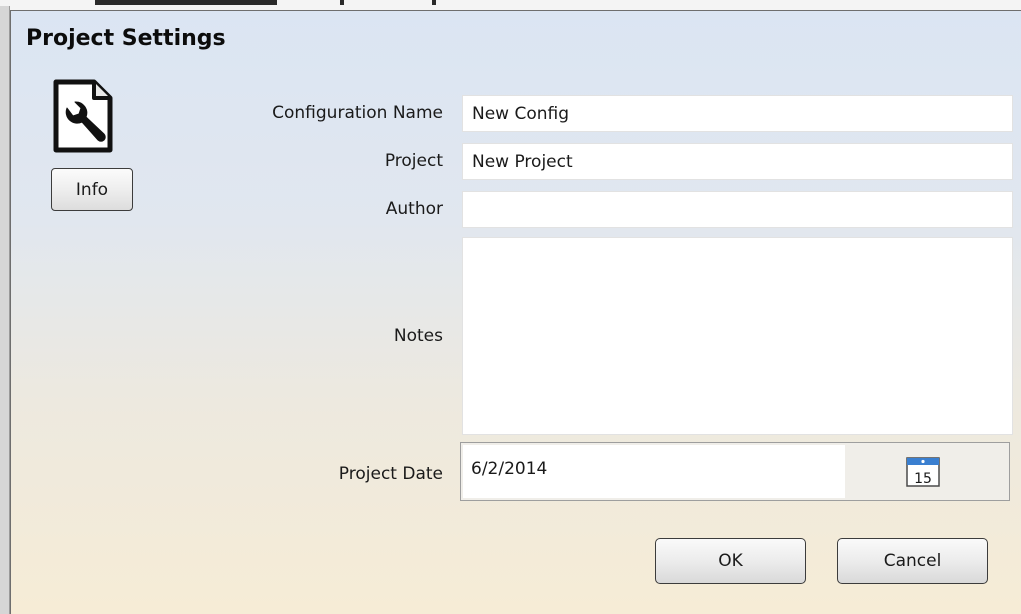 The width and height of the screenshot is (1021, 614). Describe the element at coordinates (418, 336) in the screenshot. I see `notes-label: Notes` at that location.